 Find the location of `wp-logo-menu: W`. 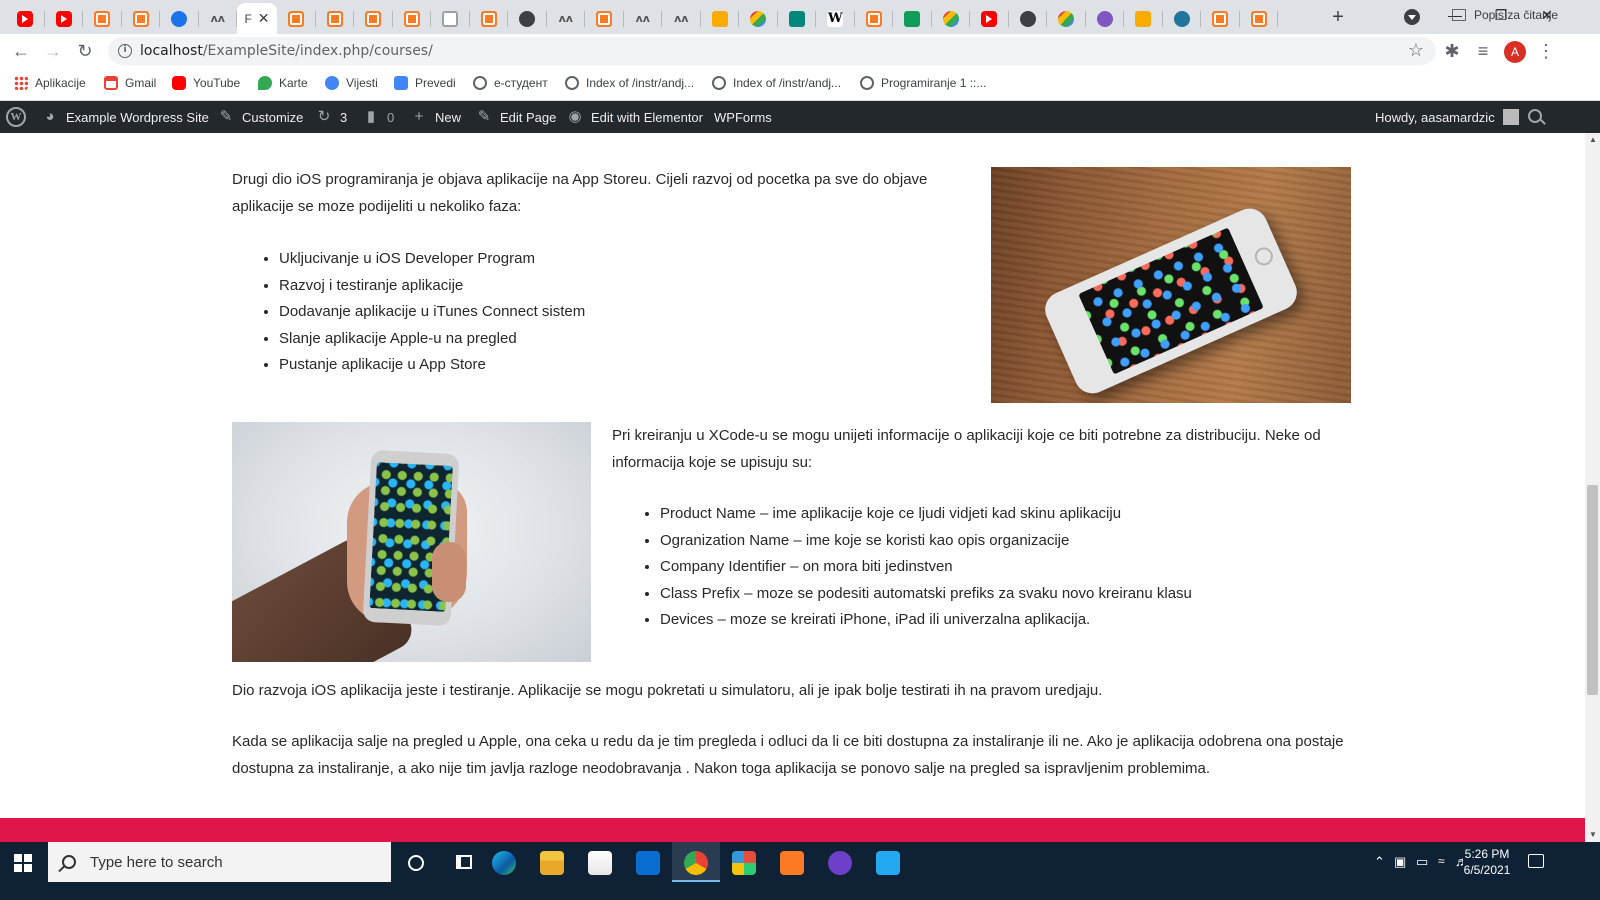

wp-logo-menu: W is located at coordinates (16, 117).